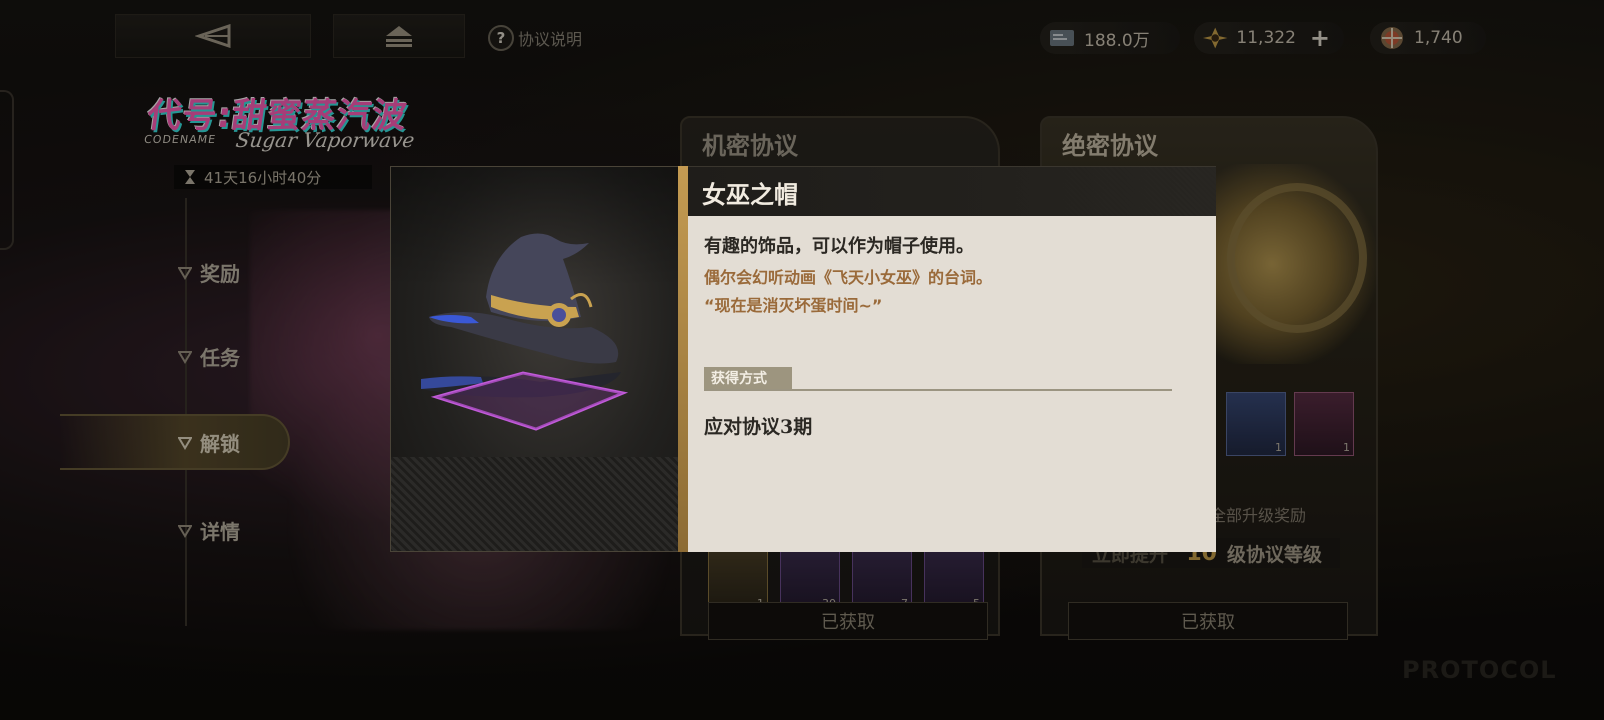  I want to click on item-flavor-text-line2: “现在是消灭坏蛋时间~”, so click(793, 305).